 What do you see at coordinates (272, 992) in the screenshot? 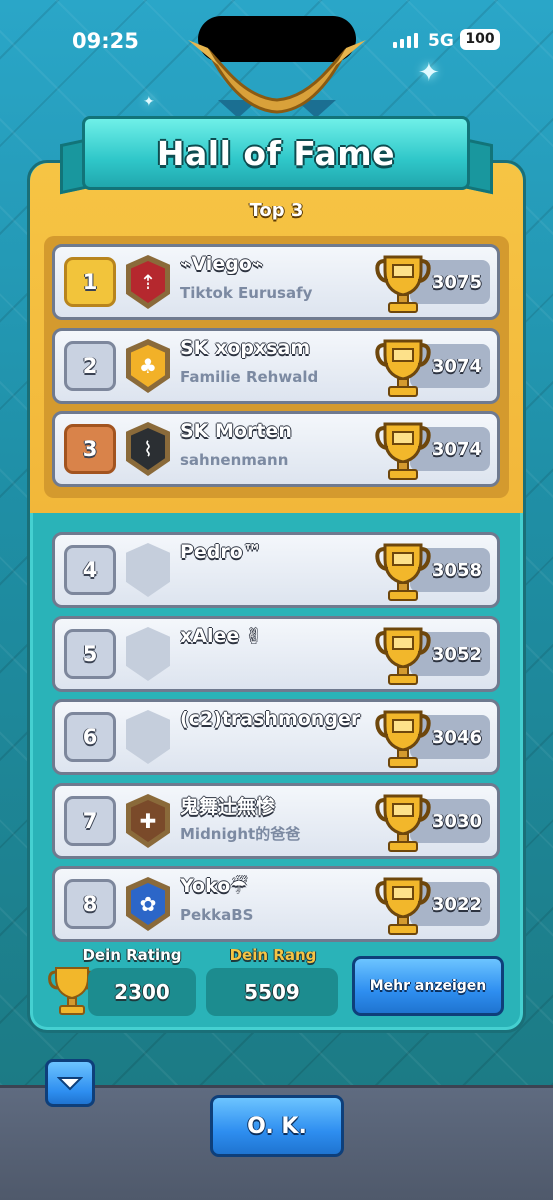
I see `rank-value: 5509` at bounding box center [272, 992].